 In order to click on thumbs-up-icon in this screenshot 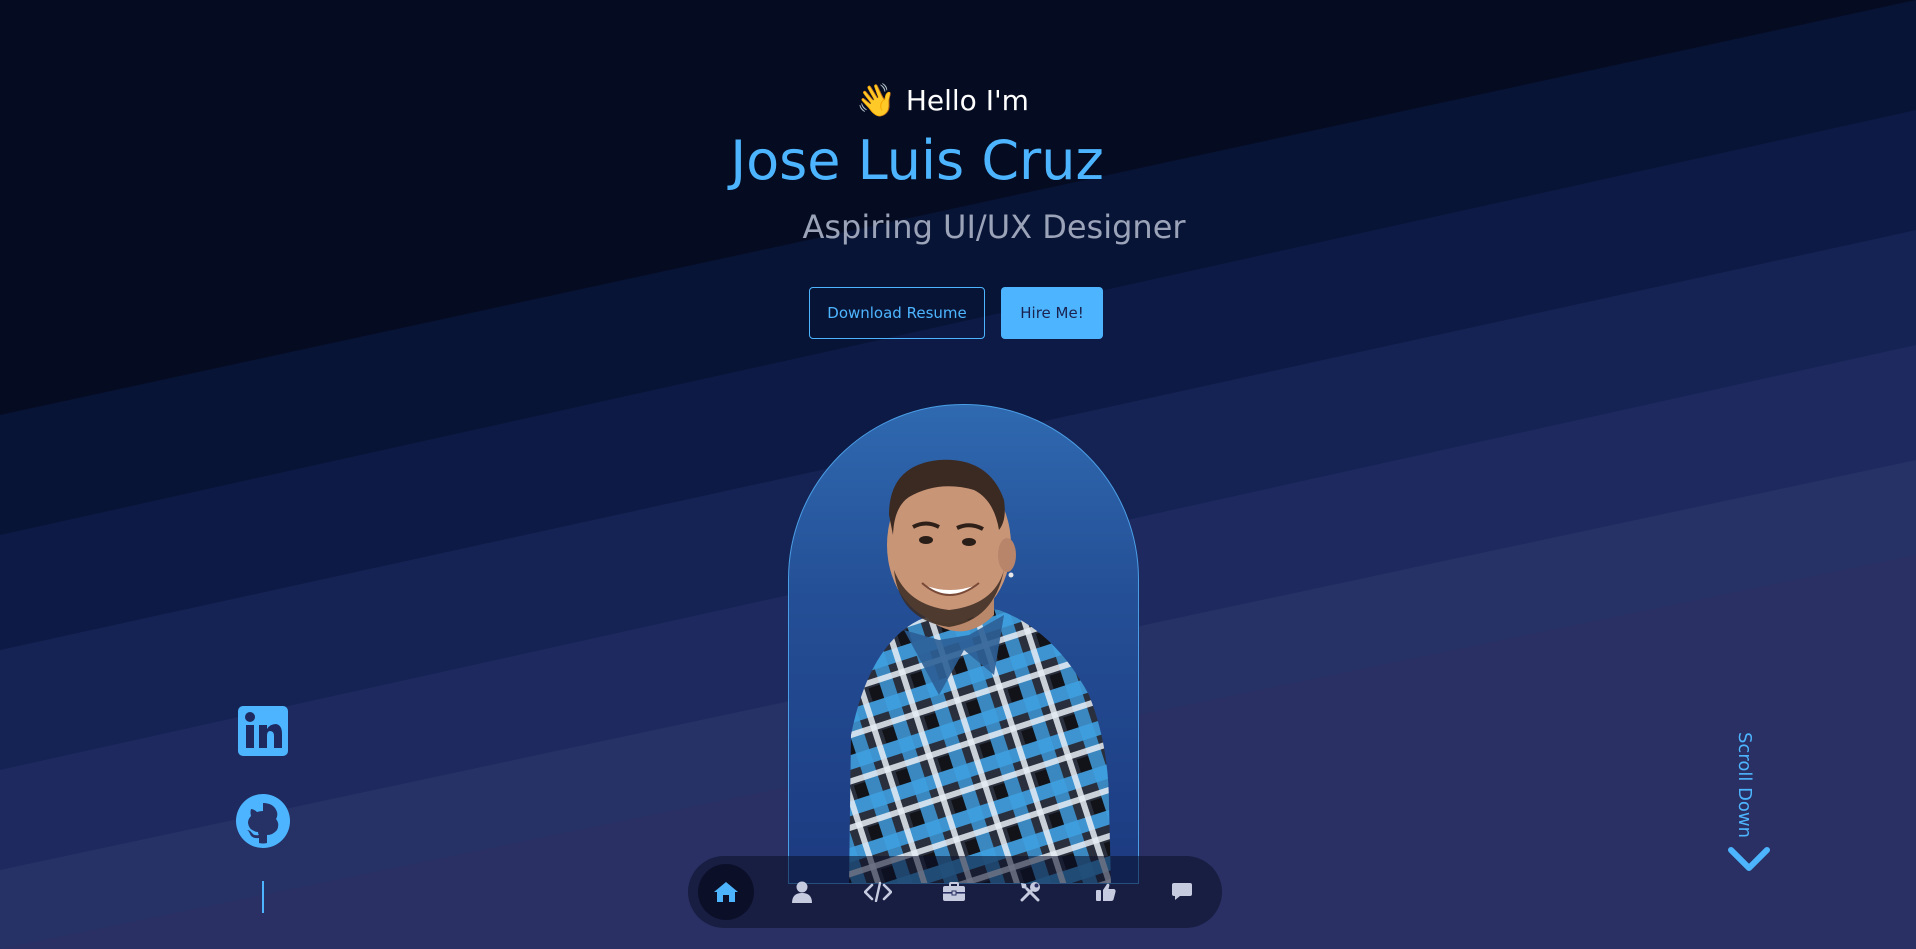, I will do `click(1106, 892)`.